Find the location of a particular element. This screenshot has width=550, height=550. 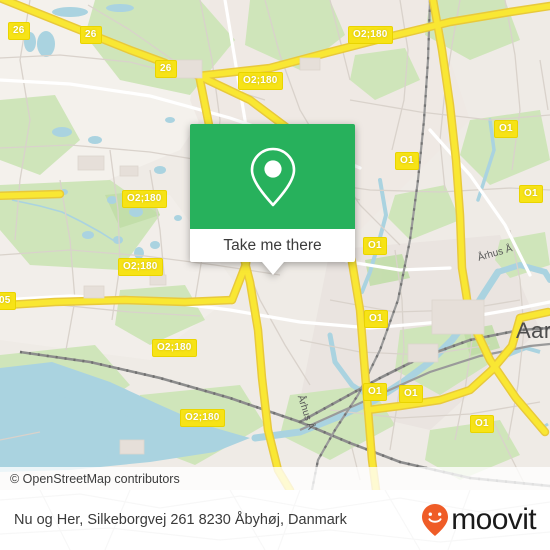

moovit-pin-smiley-icon is located at coordinates (435, 520).